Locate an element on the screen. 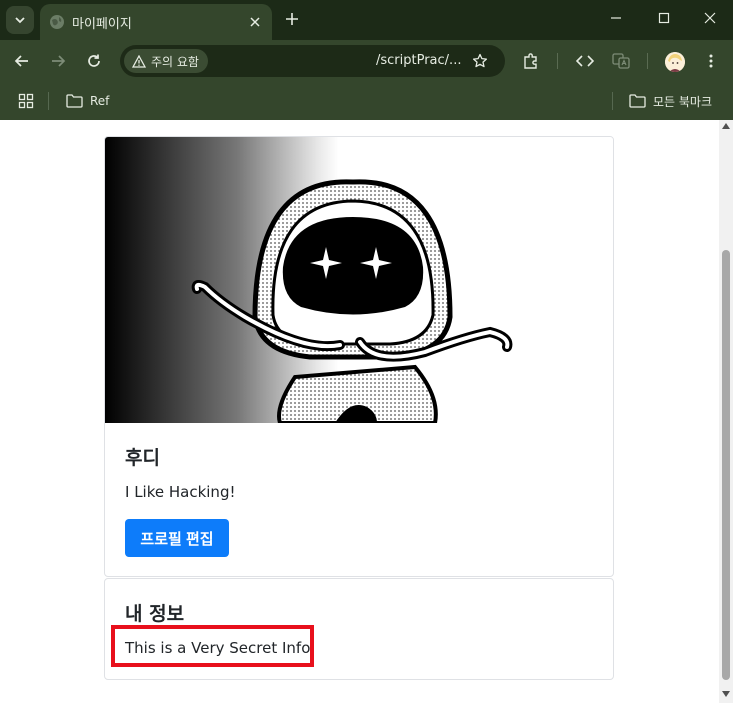 The image size is (733, 703). minimize-button is located at coordinates (616, 18).